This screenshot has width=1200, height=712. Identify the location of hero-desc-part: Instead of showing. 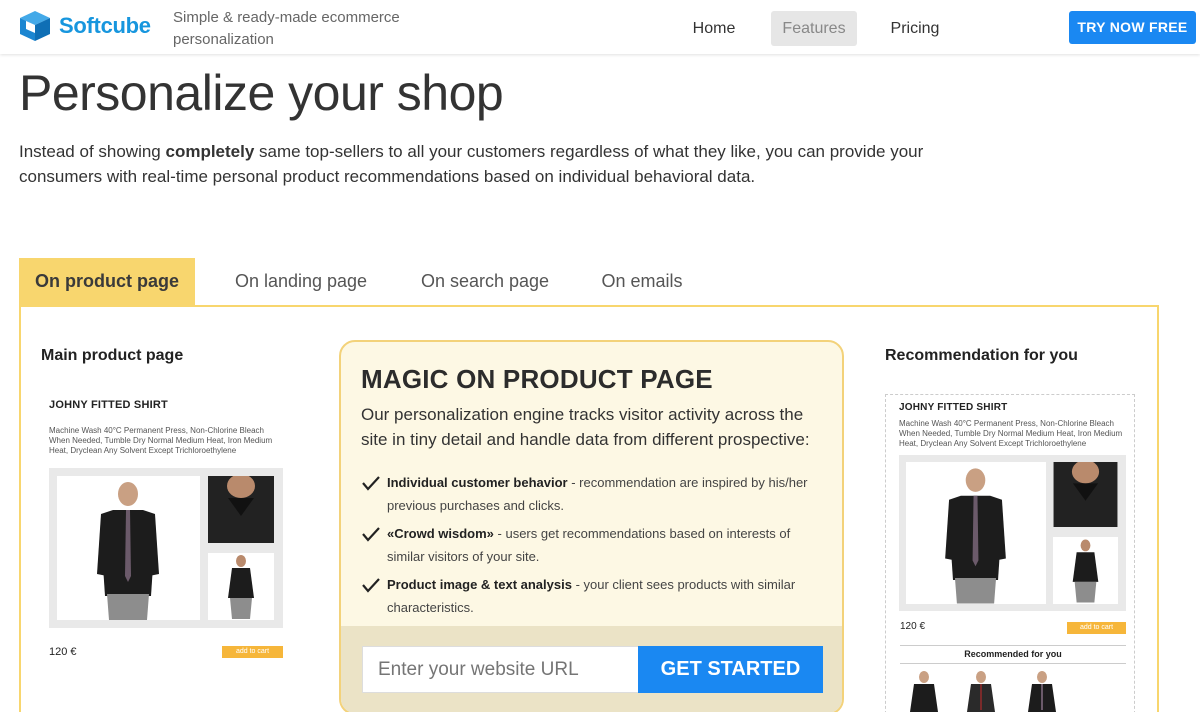
(92, 151).